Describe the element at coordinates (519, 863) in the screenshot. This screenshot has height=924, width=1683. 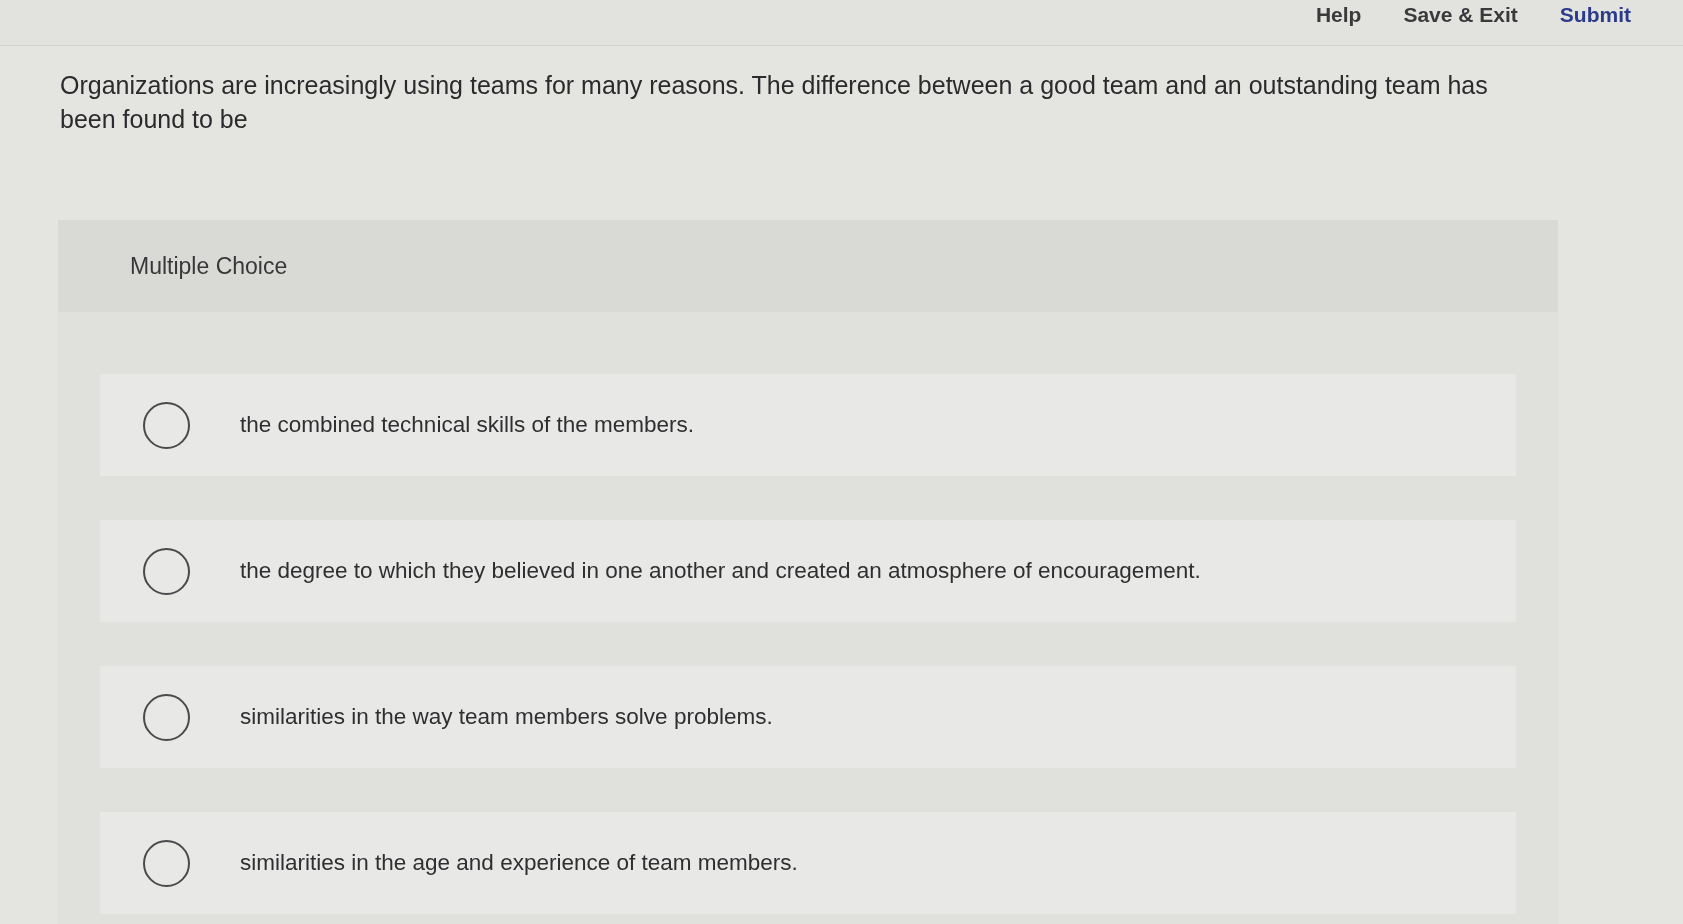
I see `option-text: similarities in the age and experience of team members.` at that location.